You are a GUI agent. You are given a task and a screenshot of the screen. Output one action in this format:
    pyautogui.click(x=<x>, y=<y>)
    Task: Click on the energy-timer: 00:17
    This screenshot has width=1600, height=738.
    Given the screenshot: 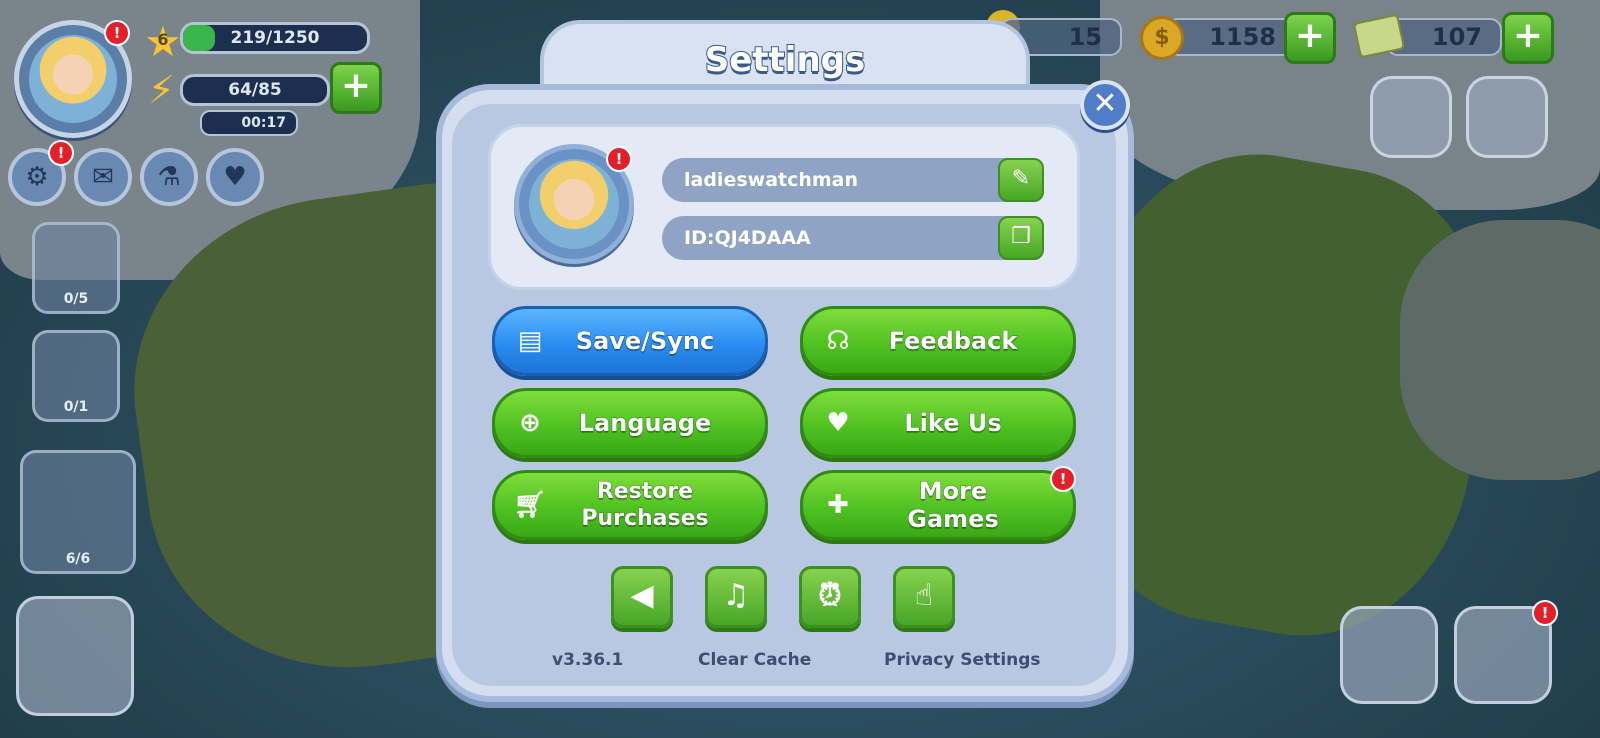 What is the action you would take?
    pyautogui.click(x=249, y=123)
    